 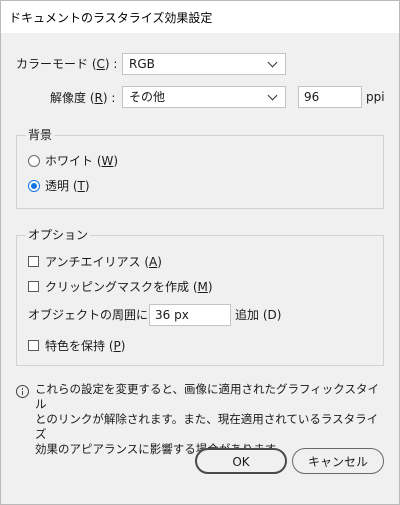 I want to click on ppi-unit: ppi, so click(x=375, y=97).